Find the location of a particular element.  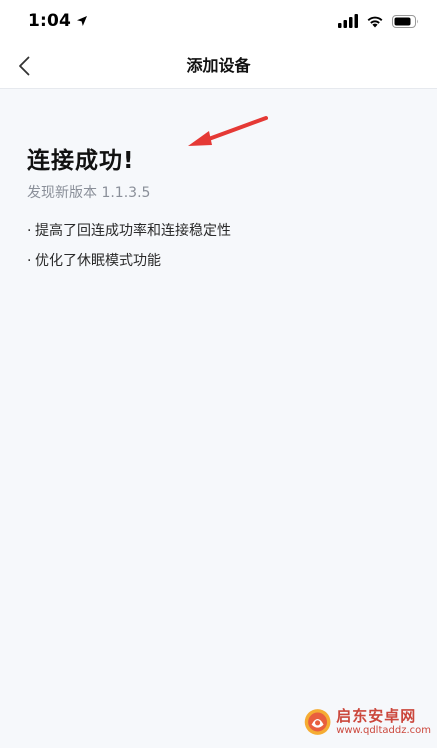

watermark: 启东安卓网 www.qdltaddz.com is located at coordinates (367, 722).